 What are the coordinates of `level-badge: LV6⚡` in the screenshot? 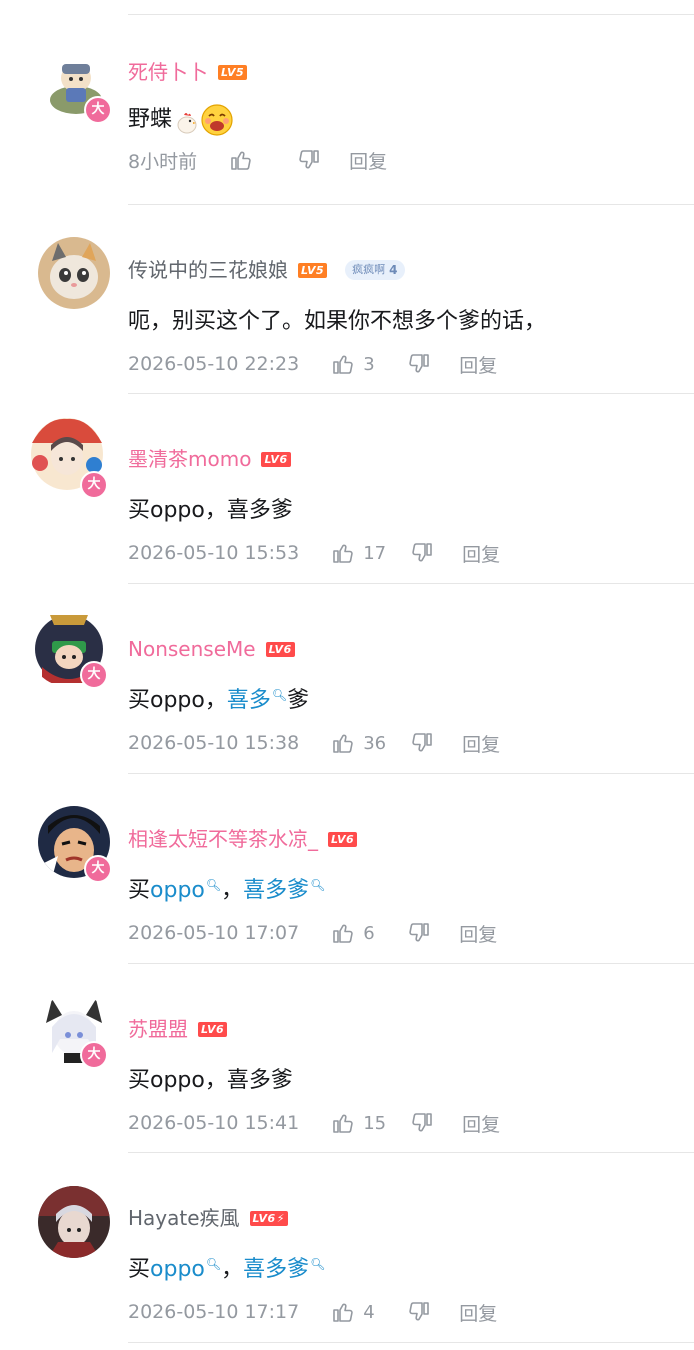 It's located at (268, 1218).